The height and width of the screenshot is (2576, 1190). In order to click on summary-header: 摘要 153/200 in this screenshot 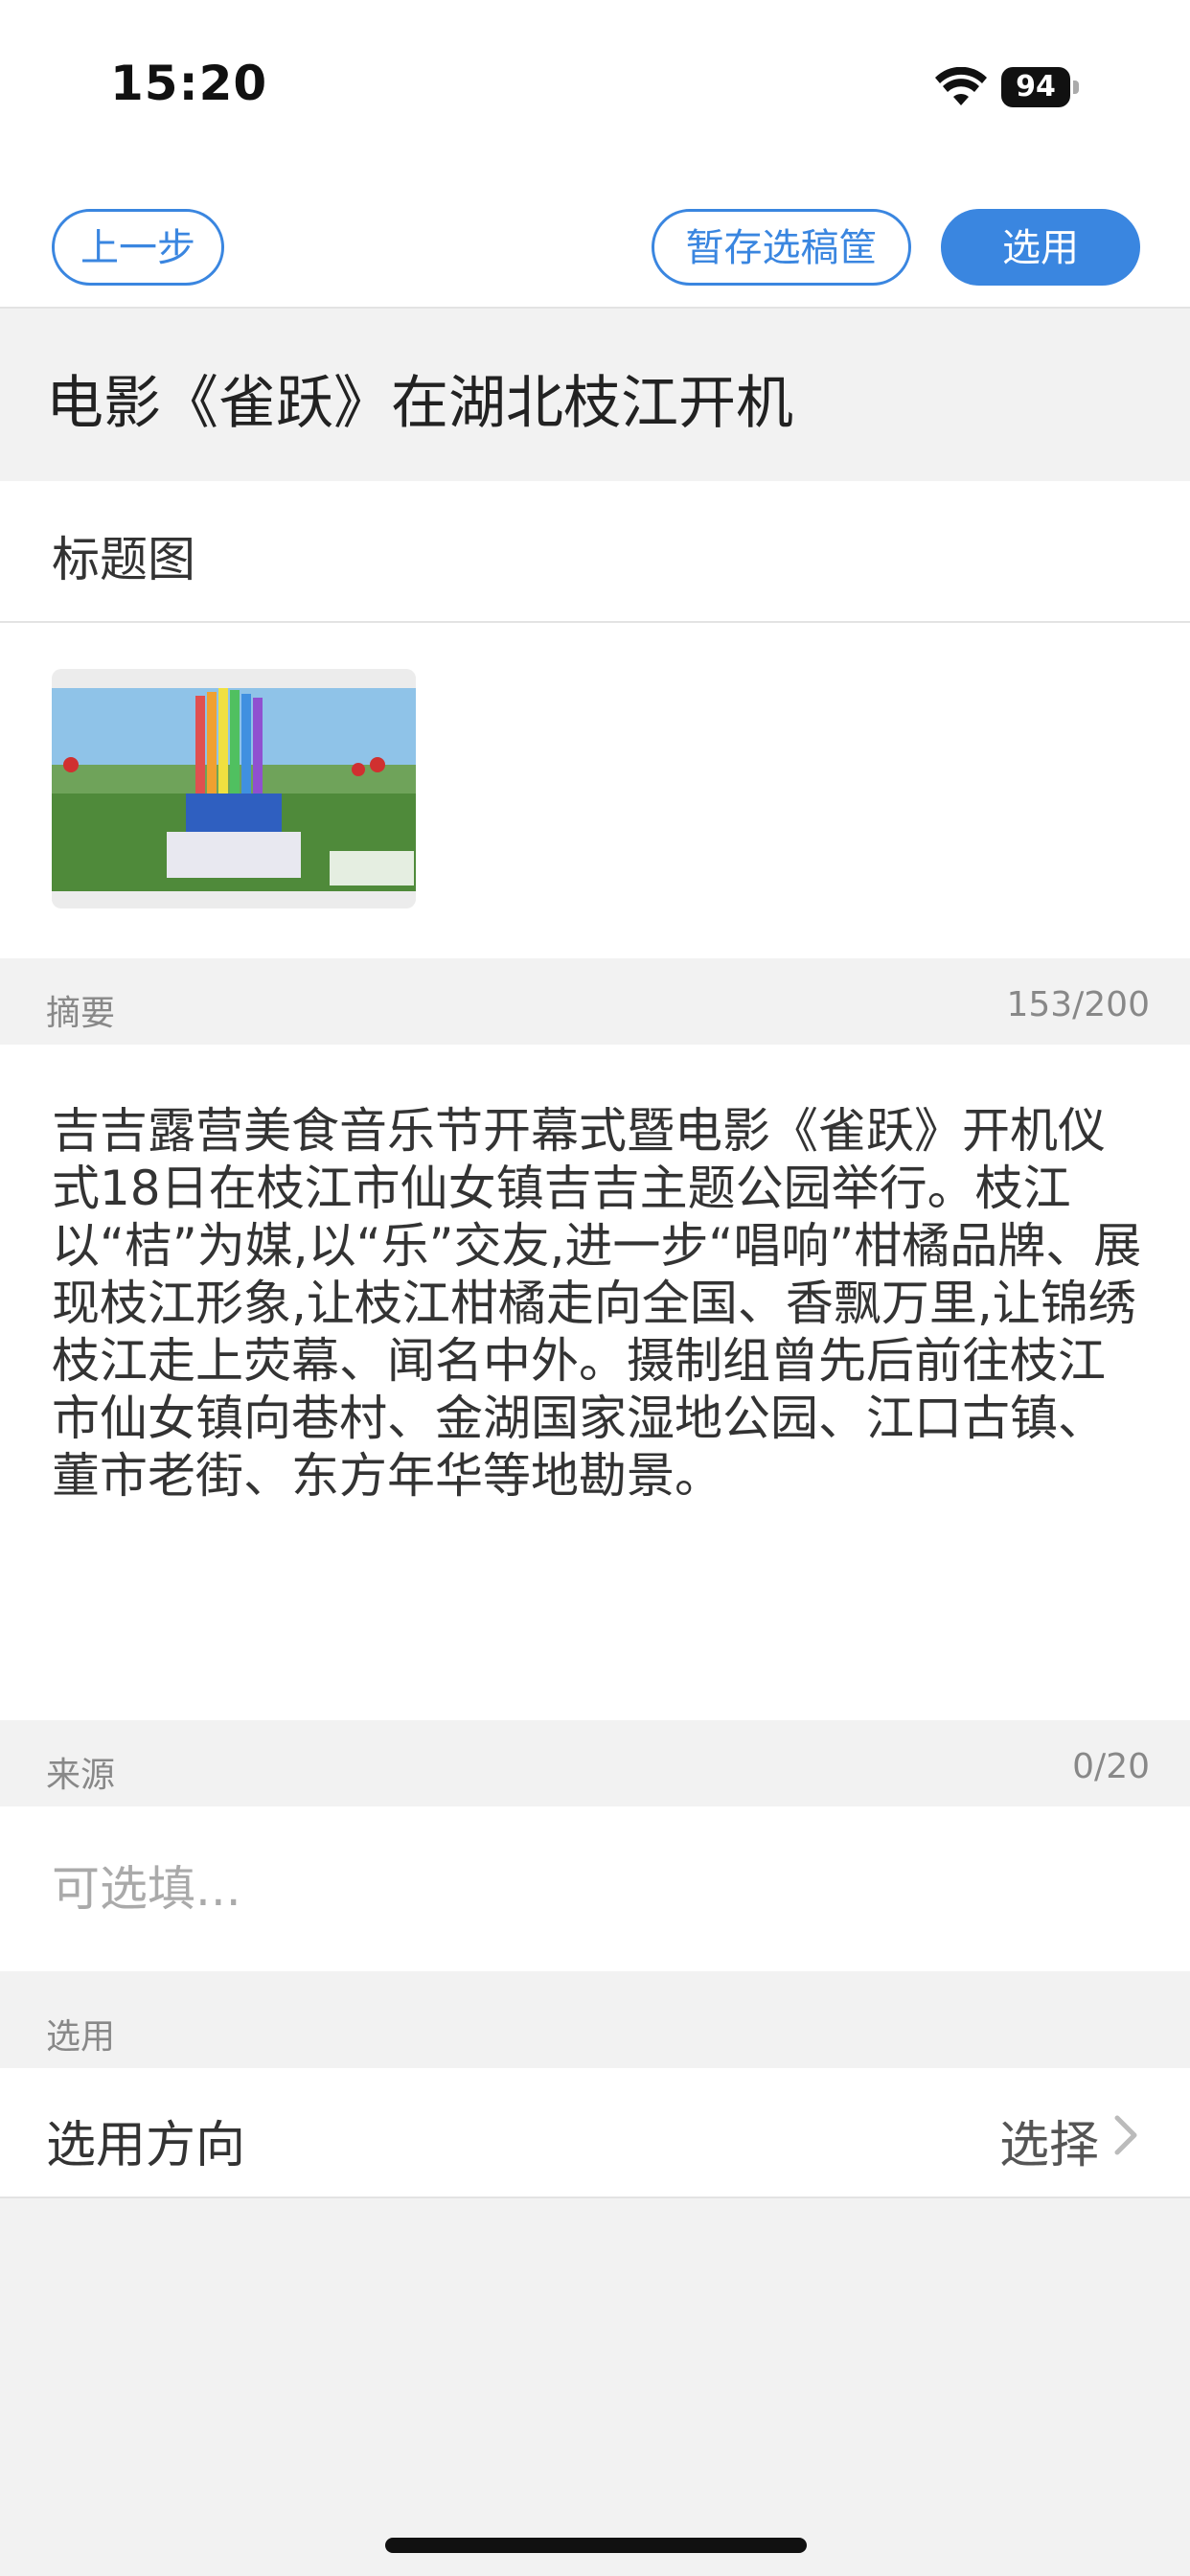, I will do `click(595, 1001)`.